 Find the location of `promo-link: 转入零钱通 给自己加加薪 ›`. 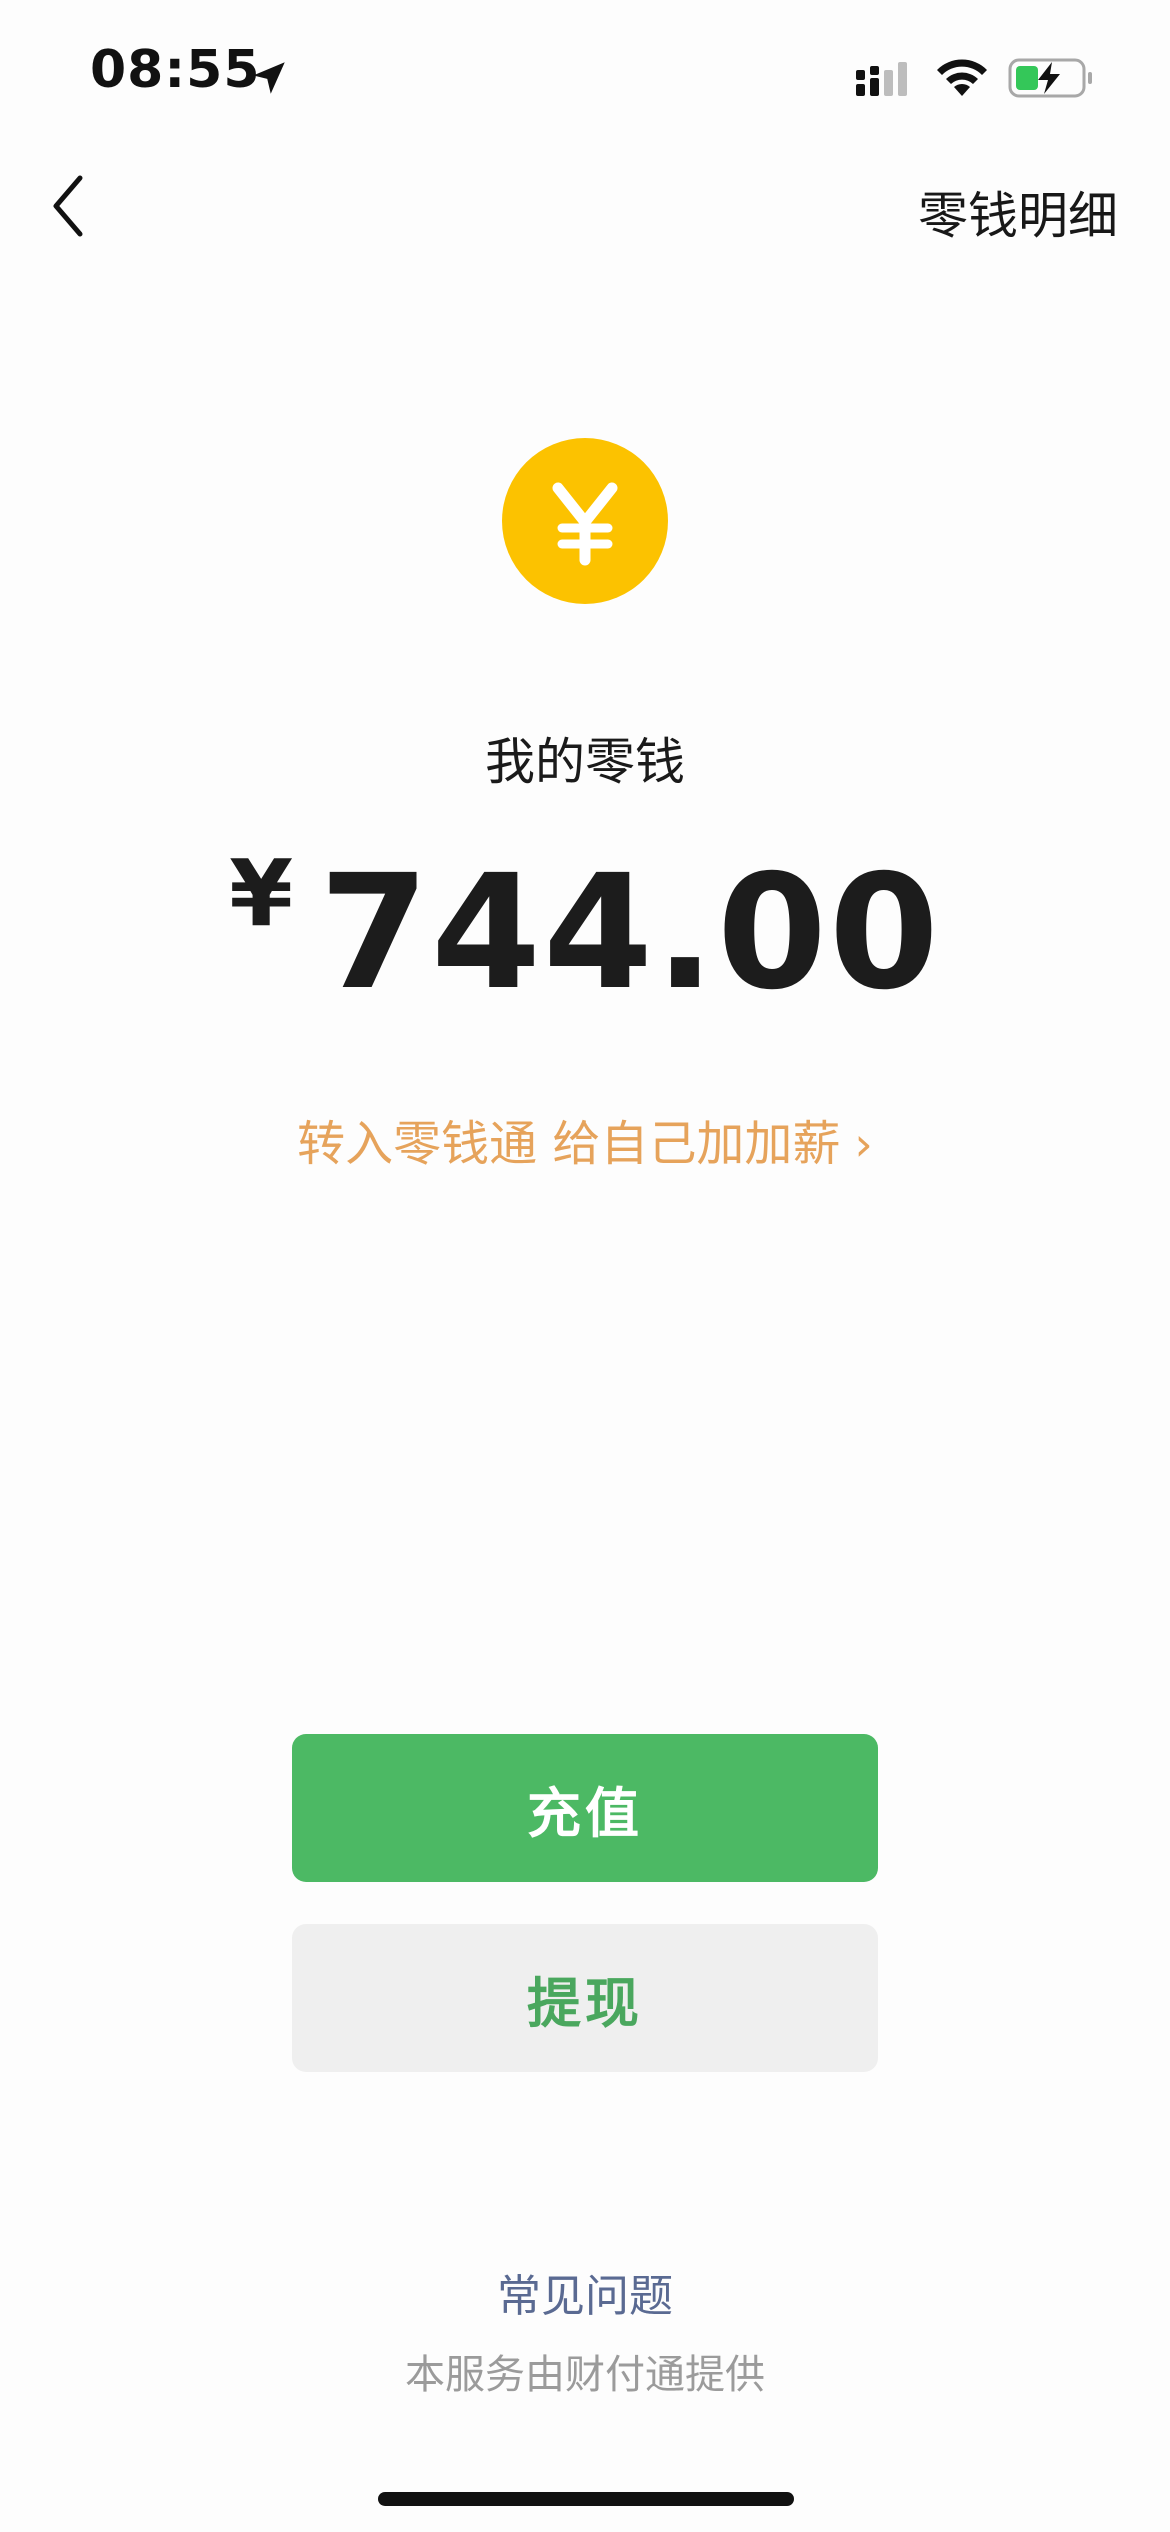

promo-link: 转入零钱通 给自己加加薪 › is located at coordinates (585, 1139).